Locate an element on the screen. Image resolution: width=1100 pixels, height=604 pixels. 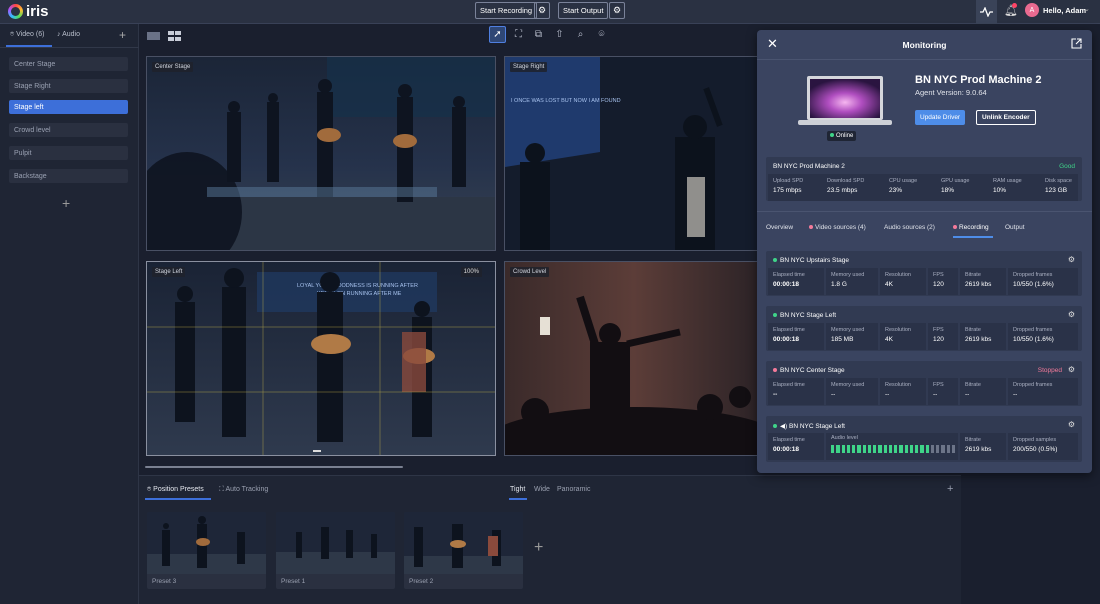
avatar: A is located at coordinates (1032, 10).